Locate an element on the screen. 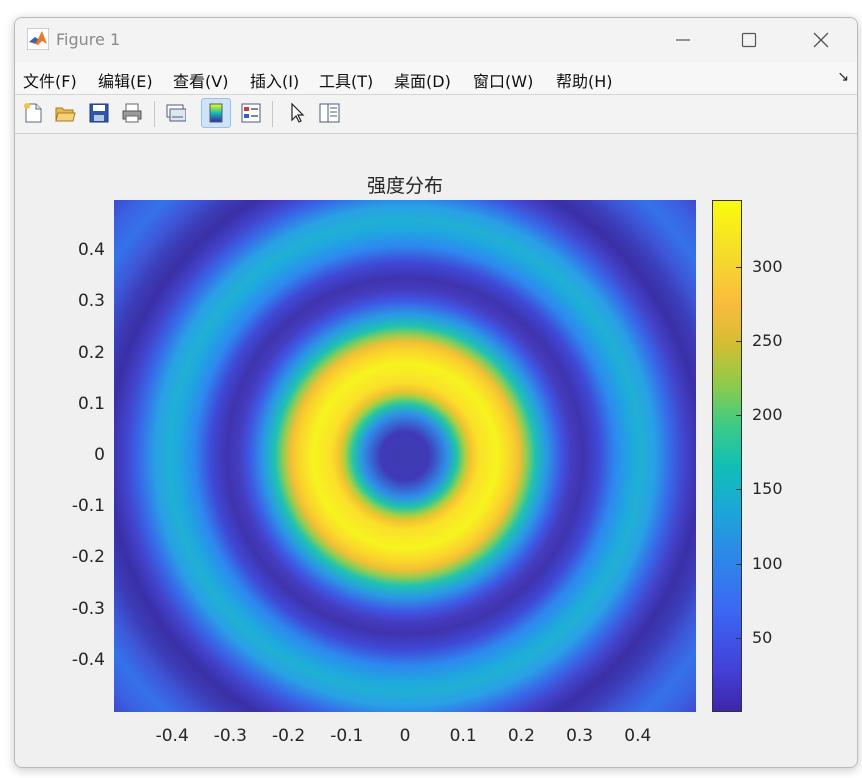  print-button is located at coordinates (132, 113).